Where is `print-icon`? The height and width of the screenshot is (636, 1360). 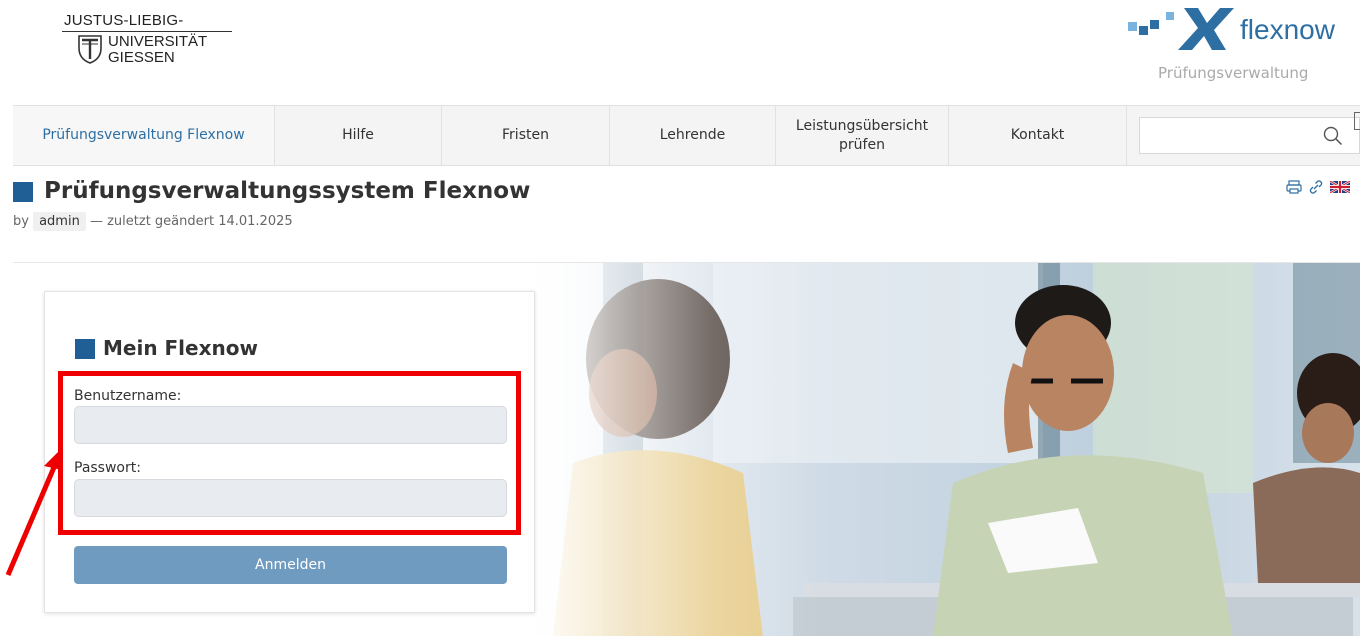 print-icon is located at coordinates (1294, 187).